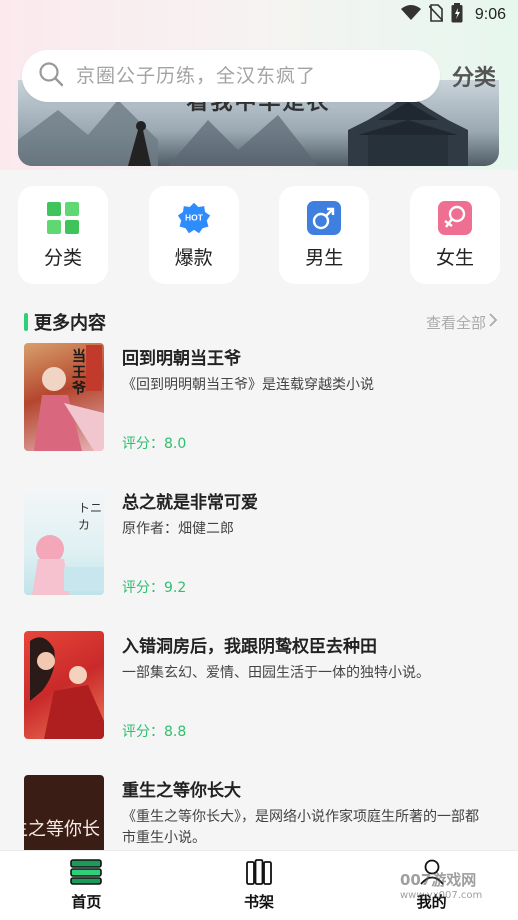  What do you see at coordinates (90, 516) in the screenshot?
I see `book-cover-title: トニカ` at bounding box center [90, 516].